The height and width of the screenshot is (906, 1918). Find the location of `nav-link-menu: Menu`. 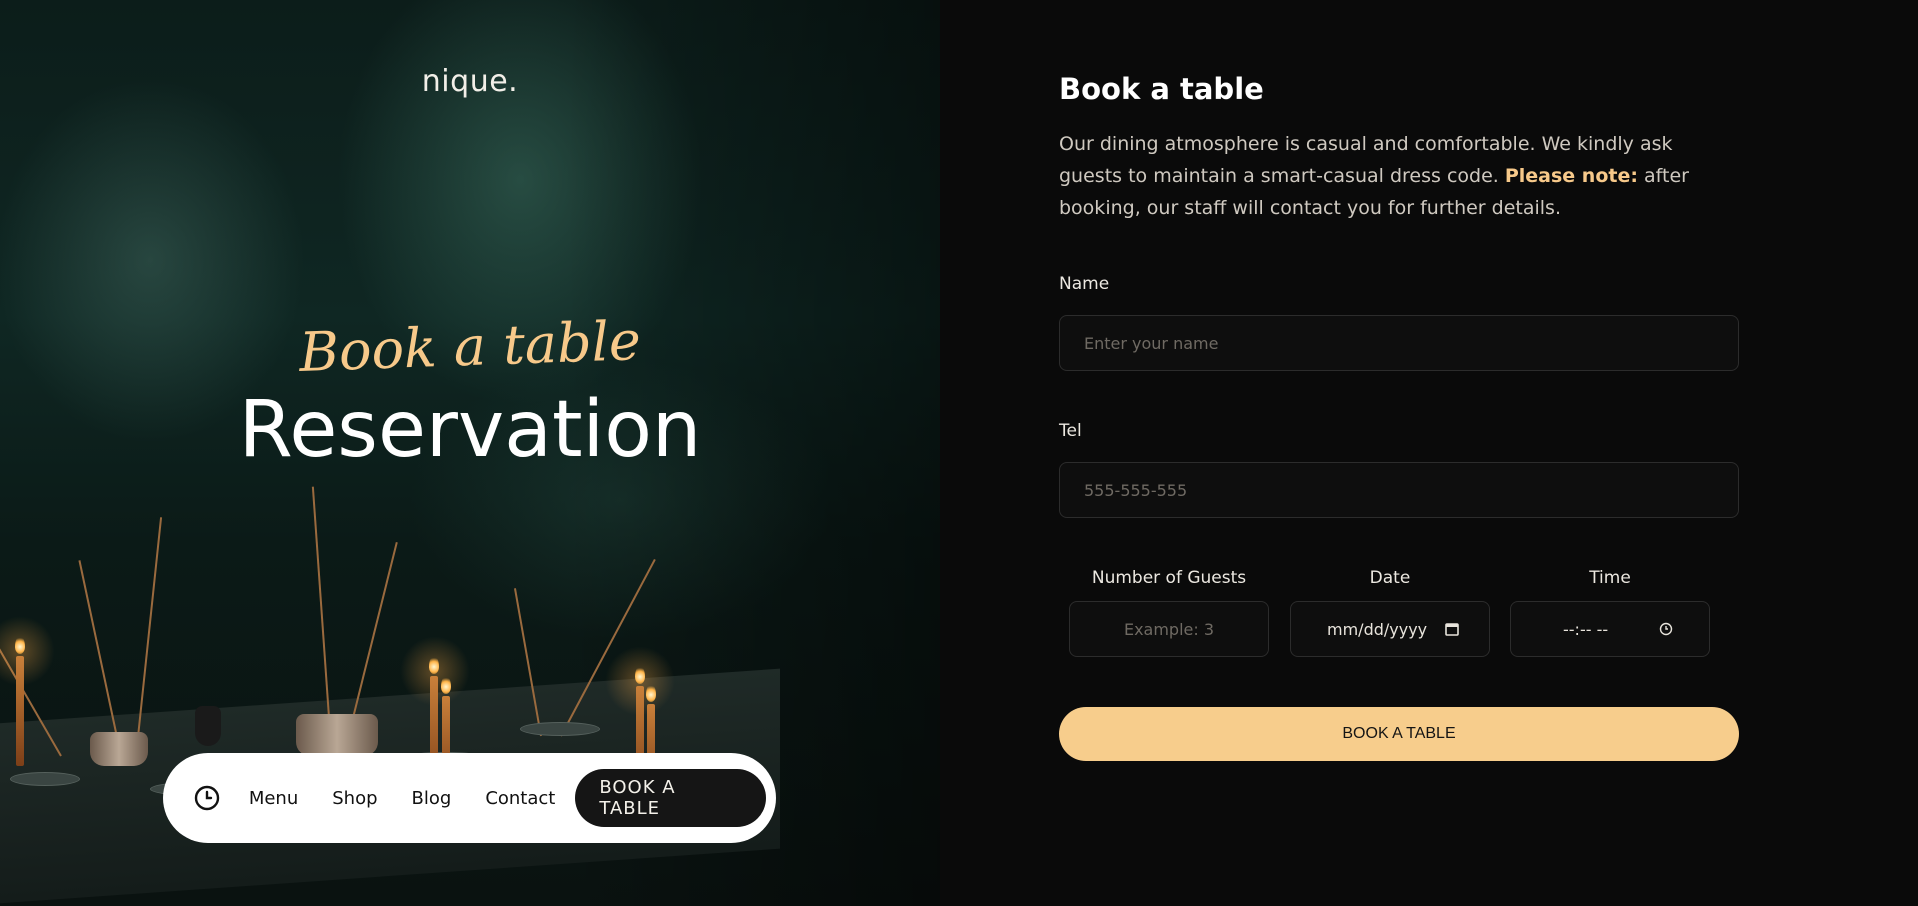

nav-link-menu: Menu is located at coordinates (273, 798).